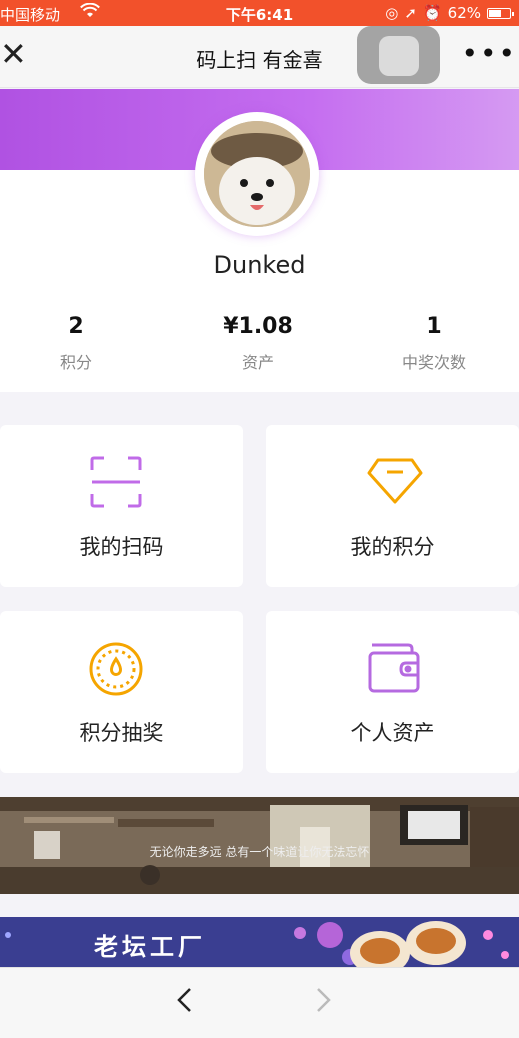  What do you see at coordinates (257, 362) in the screenshot?
I see `stat-label: 资产` at bounding box center [257, 362].